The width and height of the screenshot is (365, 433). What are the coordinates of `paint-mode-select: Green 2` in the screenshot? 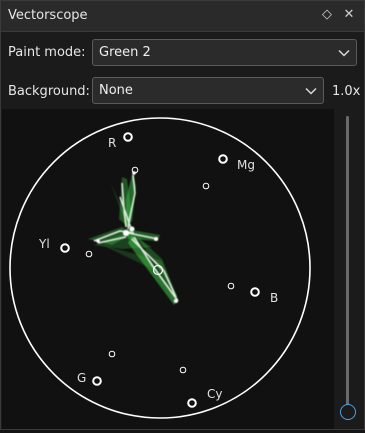 It's located at (224, 52).